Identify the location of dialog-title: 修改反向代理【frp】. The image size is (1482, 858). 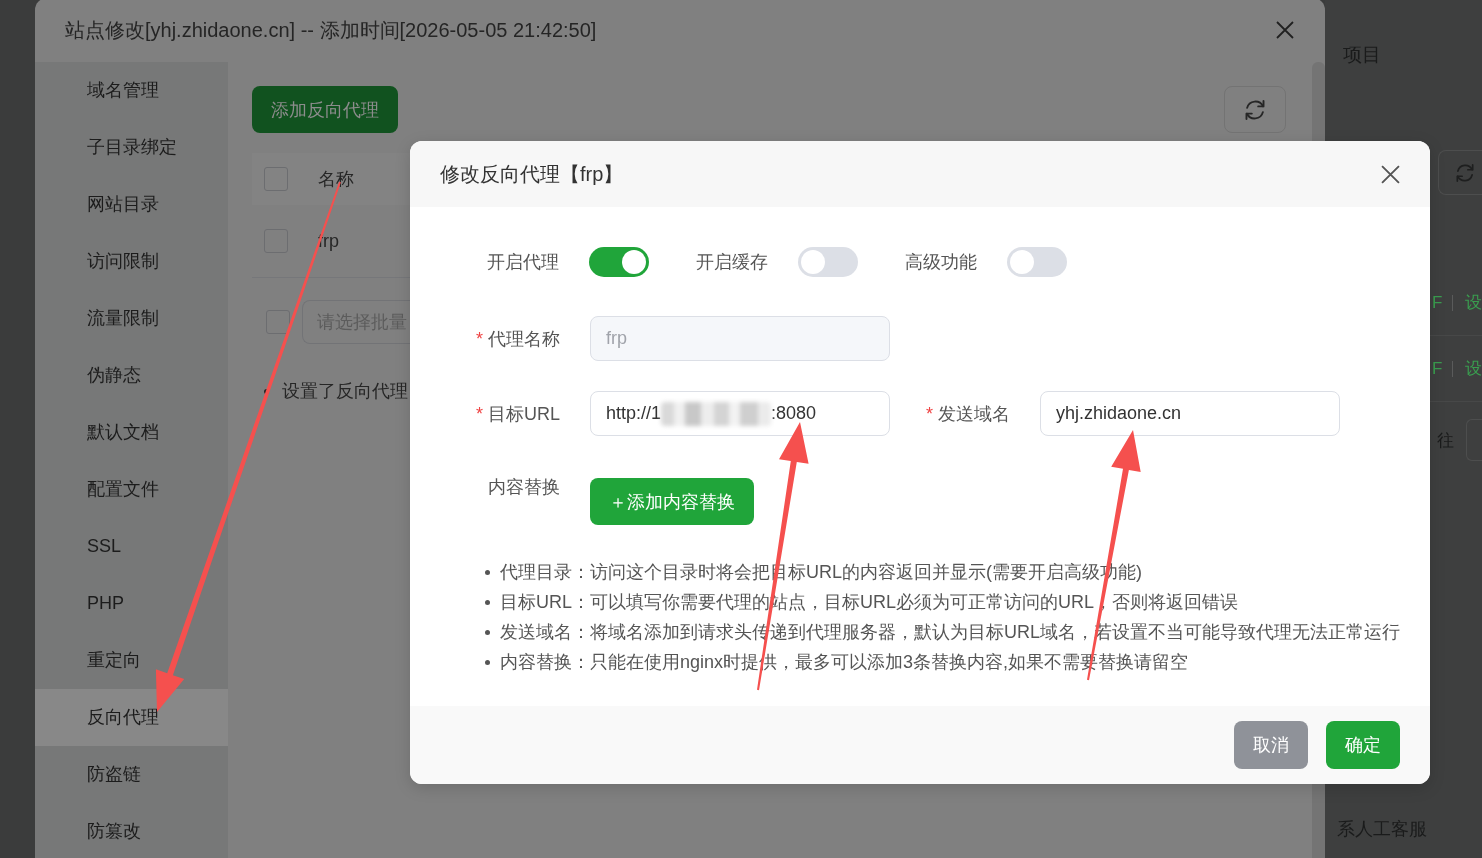
(532, 174).